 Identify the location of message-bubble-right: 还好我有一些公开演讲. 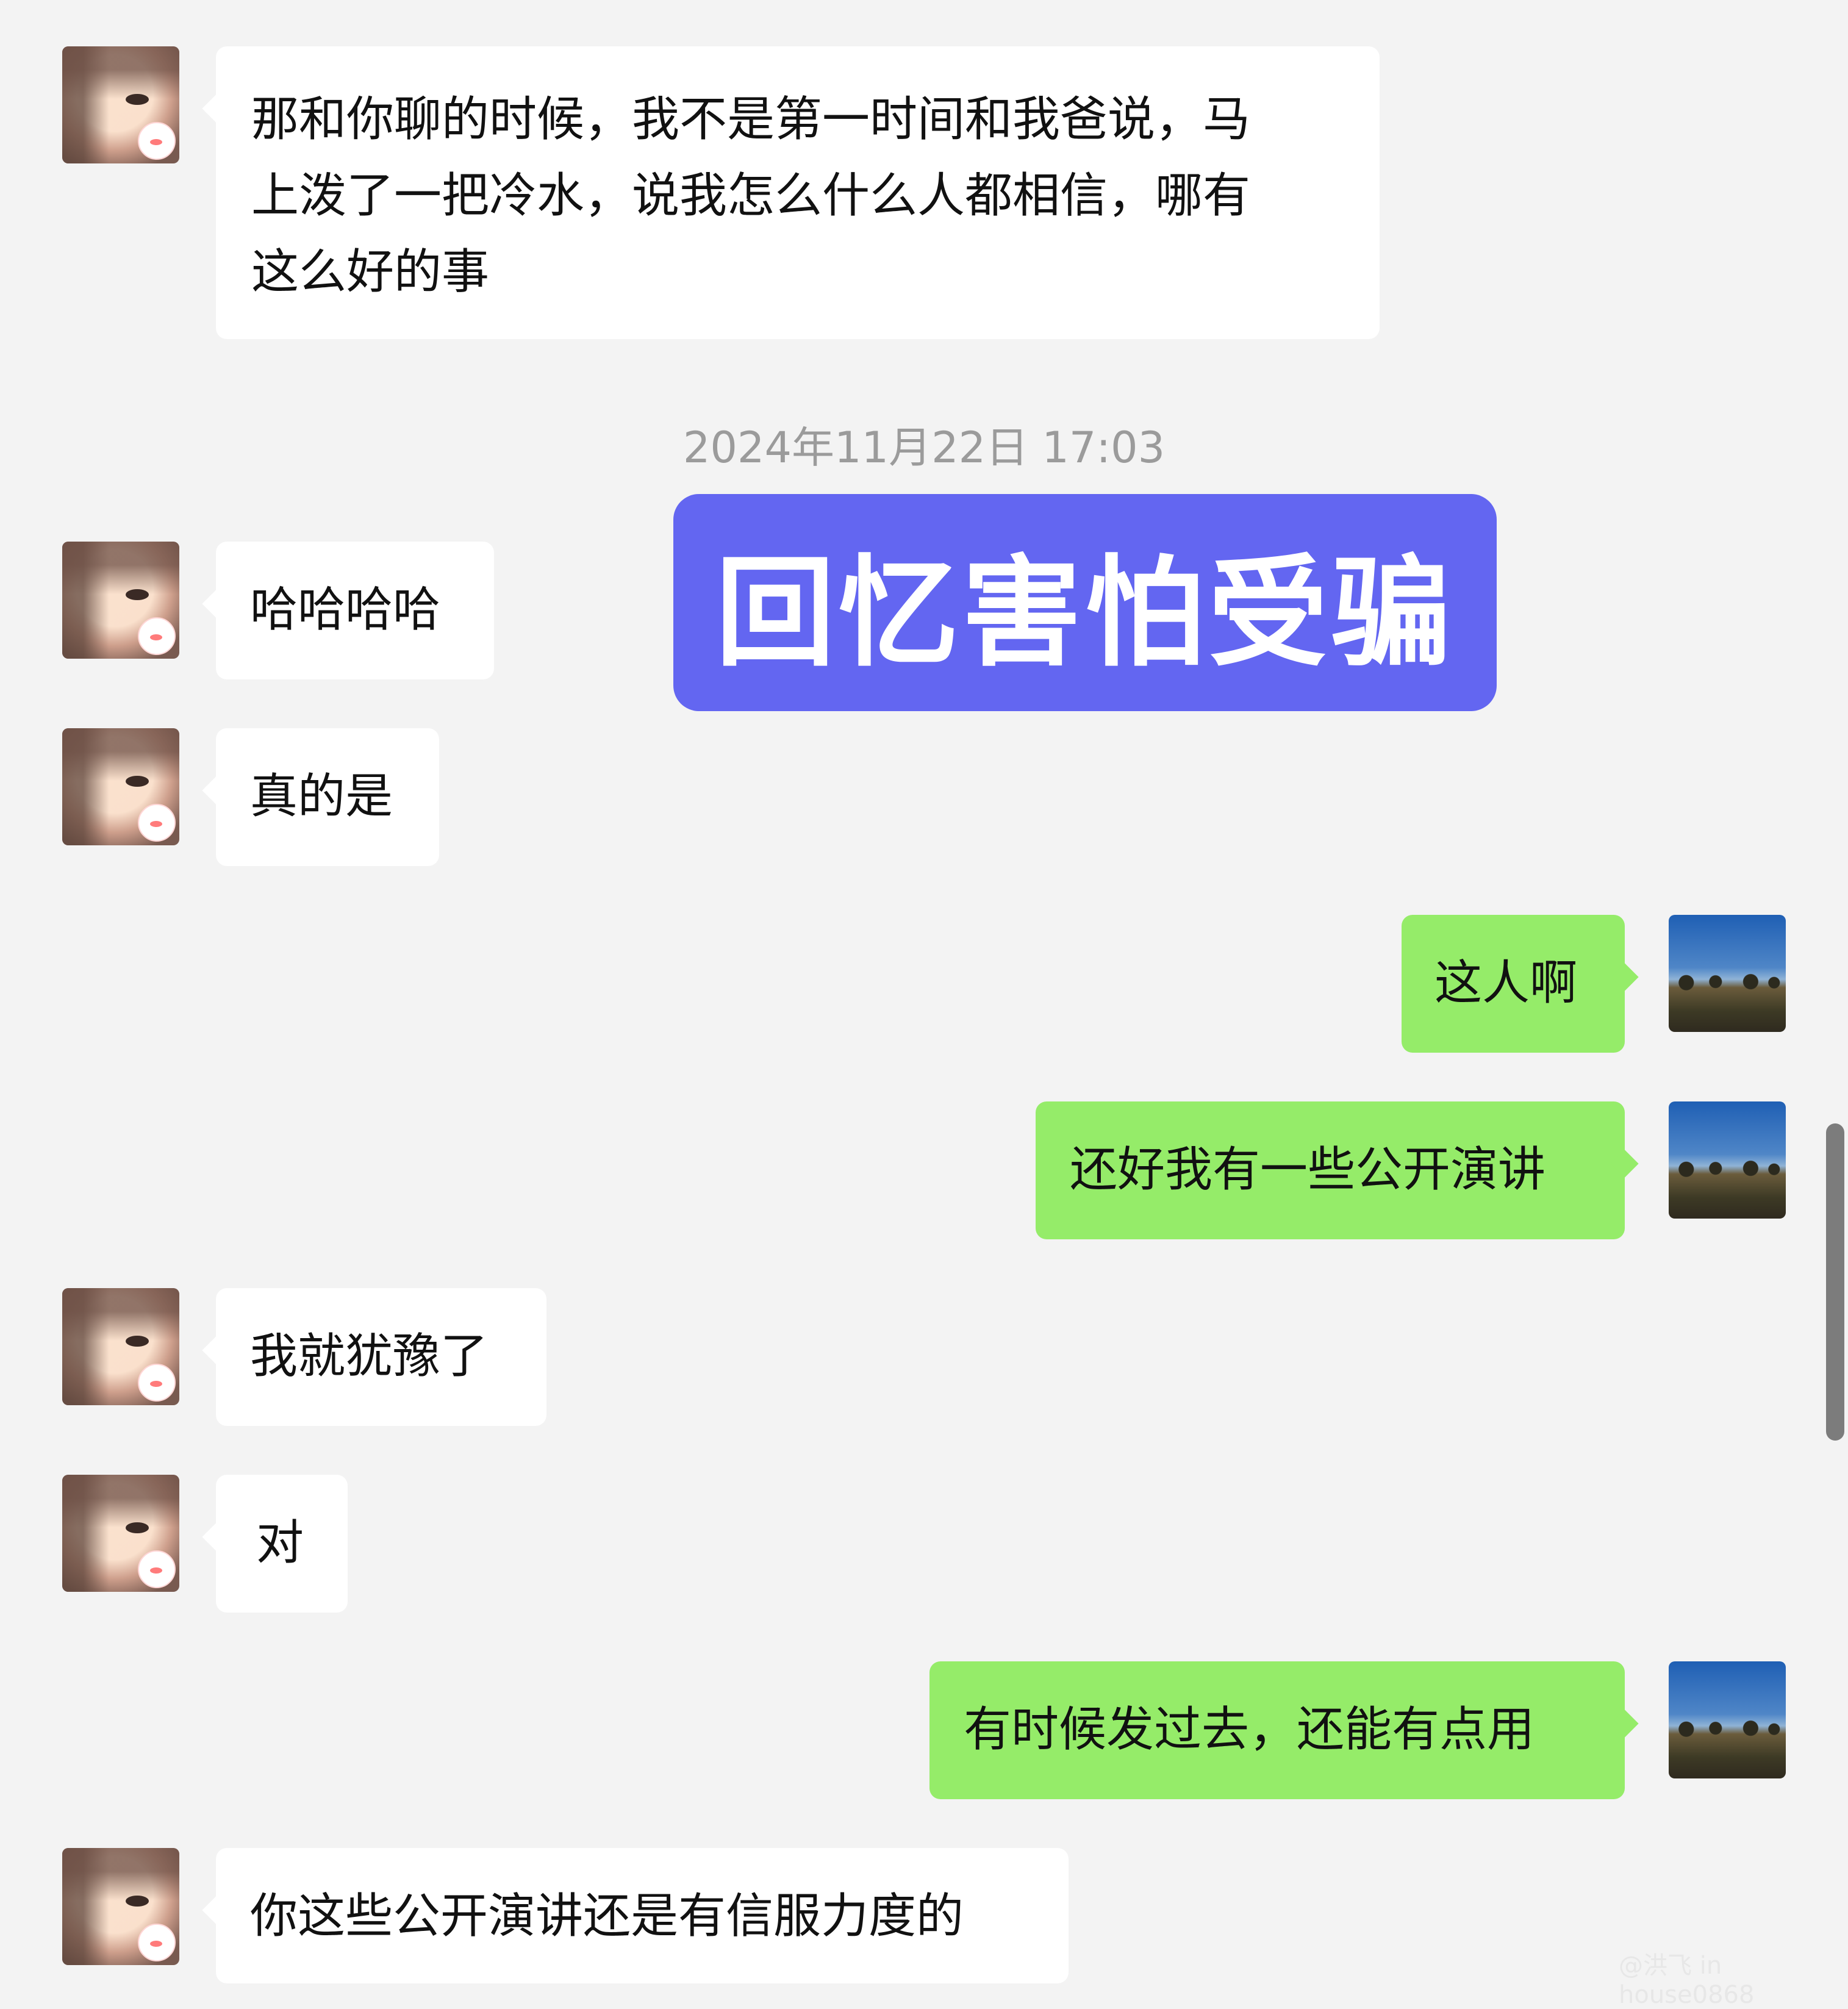
(1330, 1170).